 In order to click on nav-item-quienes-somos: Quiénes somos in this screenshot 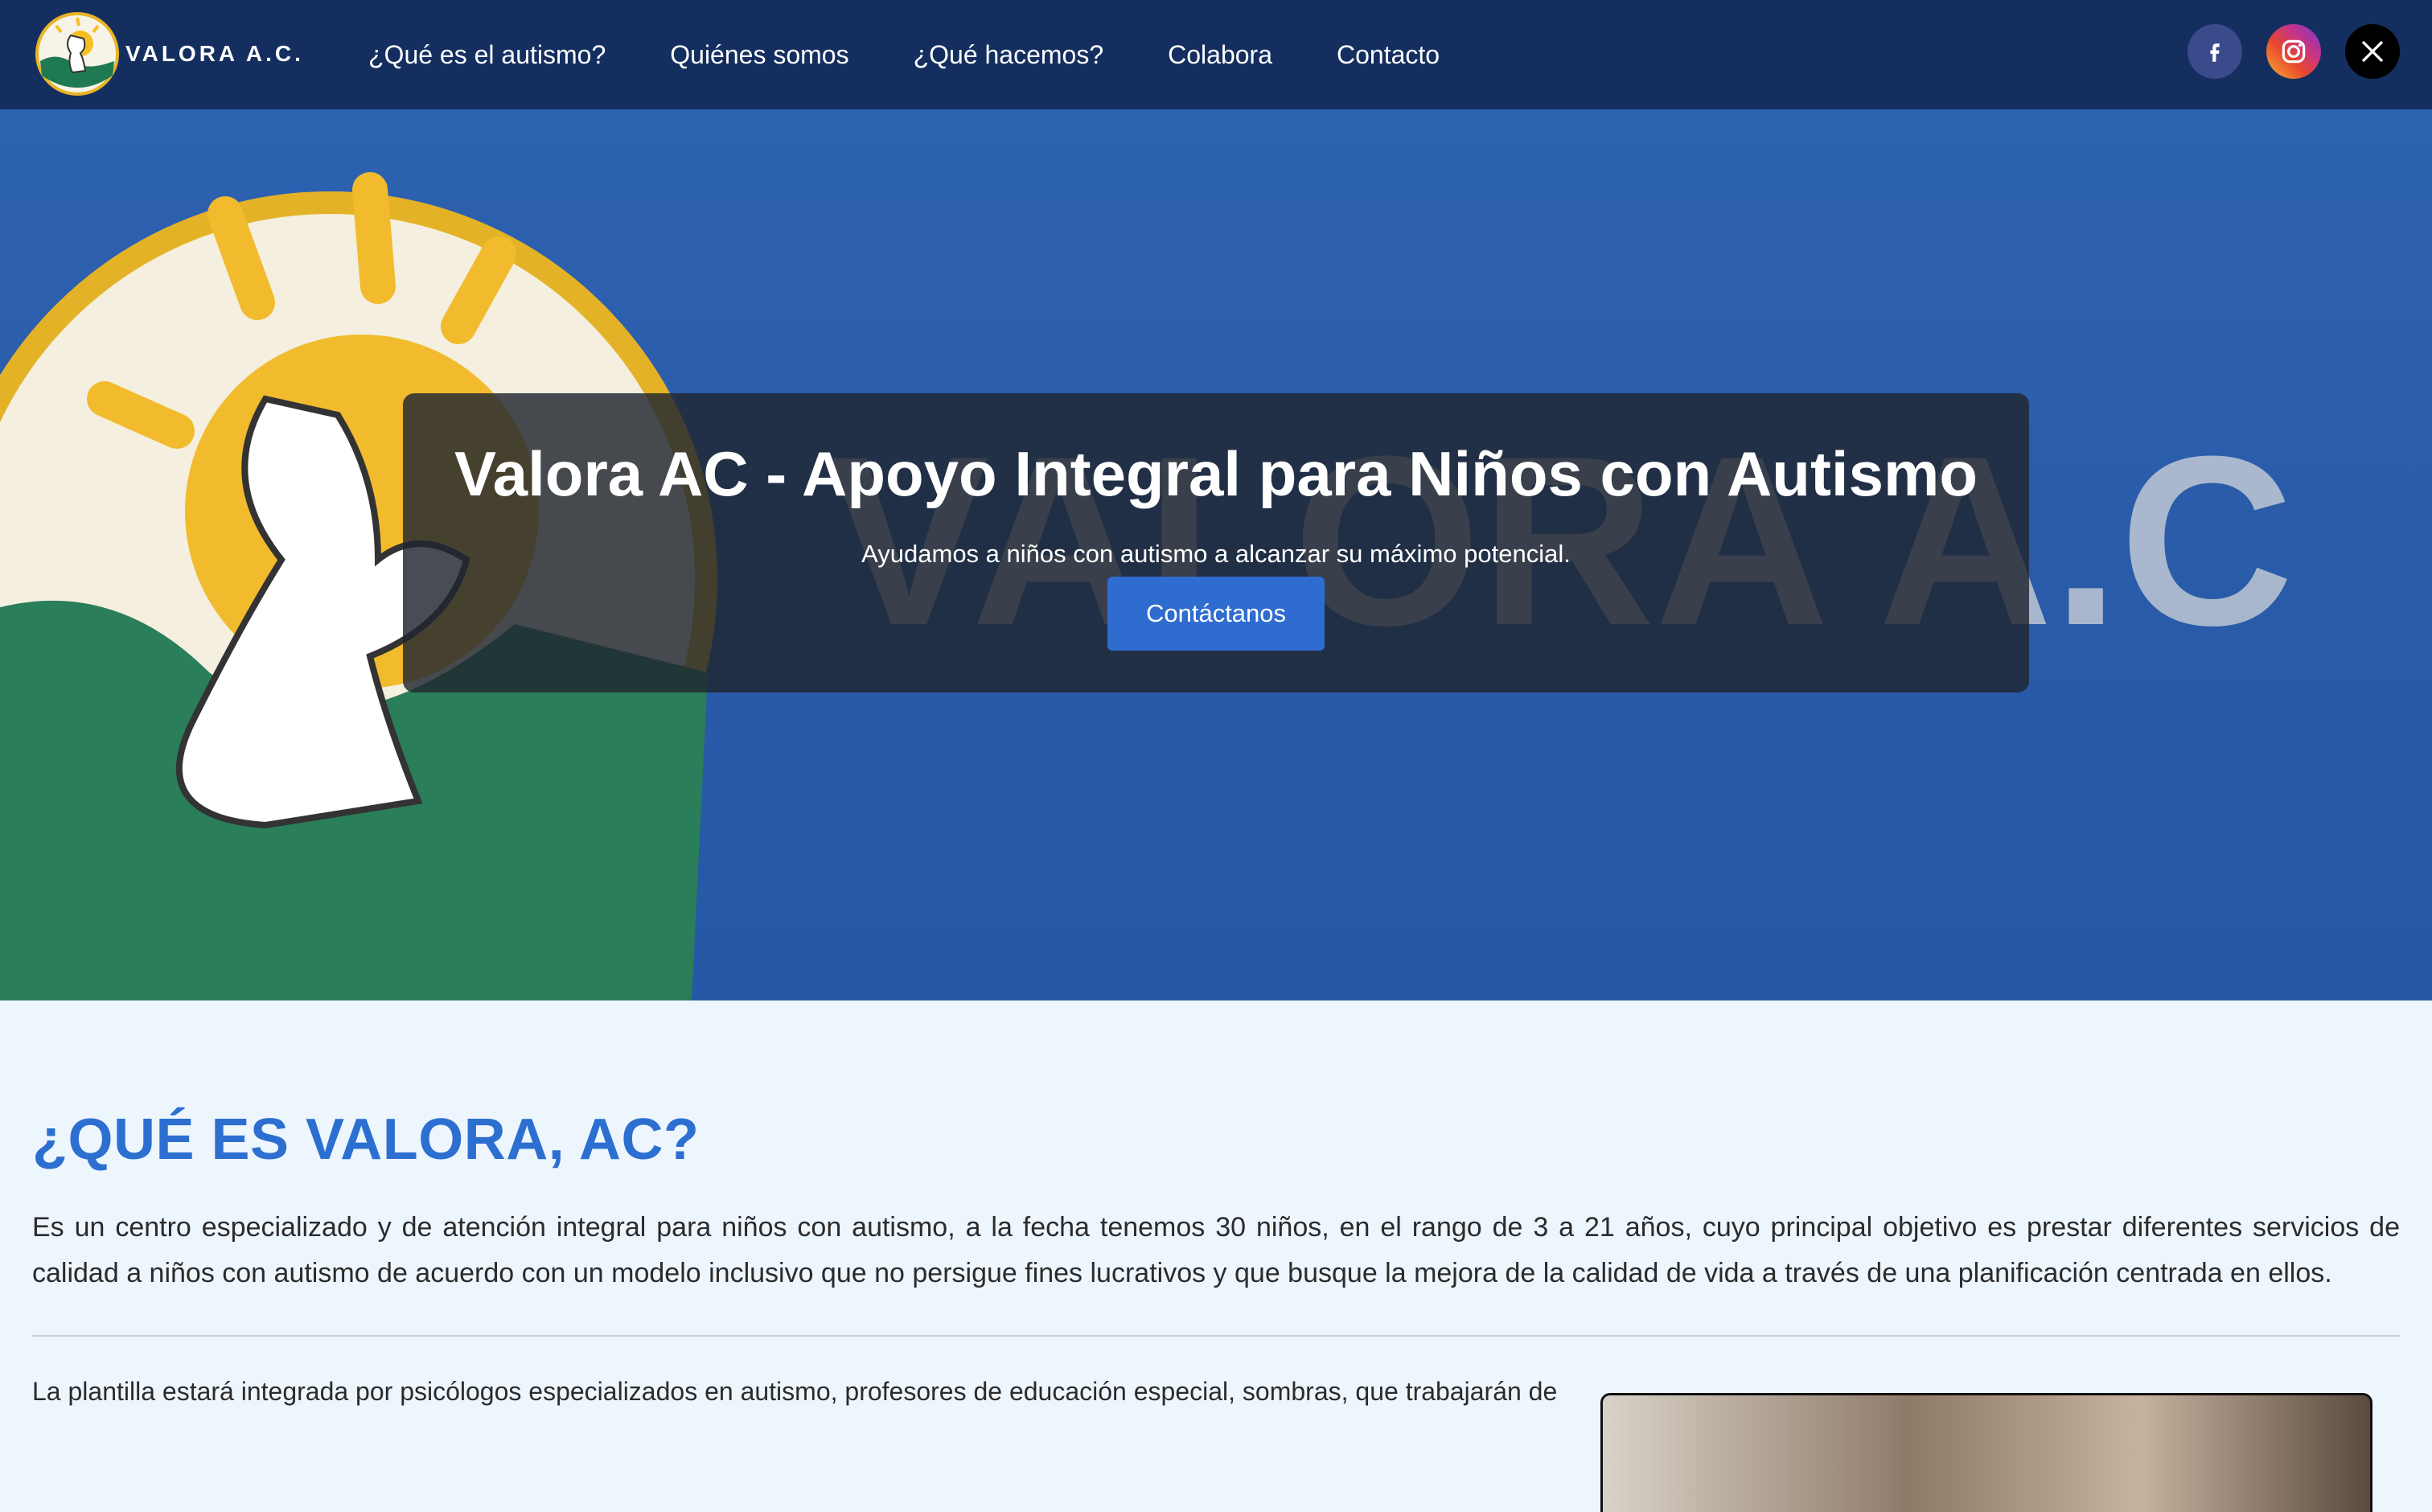, I will do `click(759, 55)`.